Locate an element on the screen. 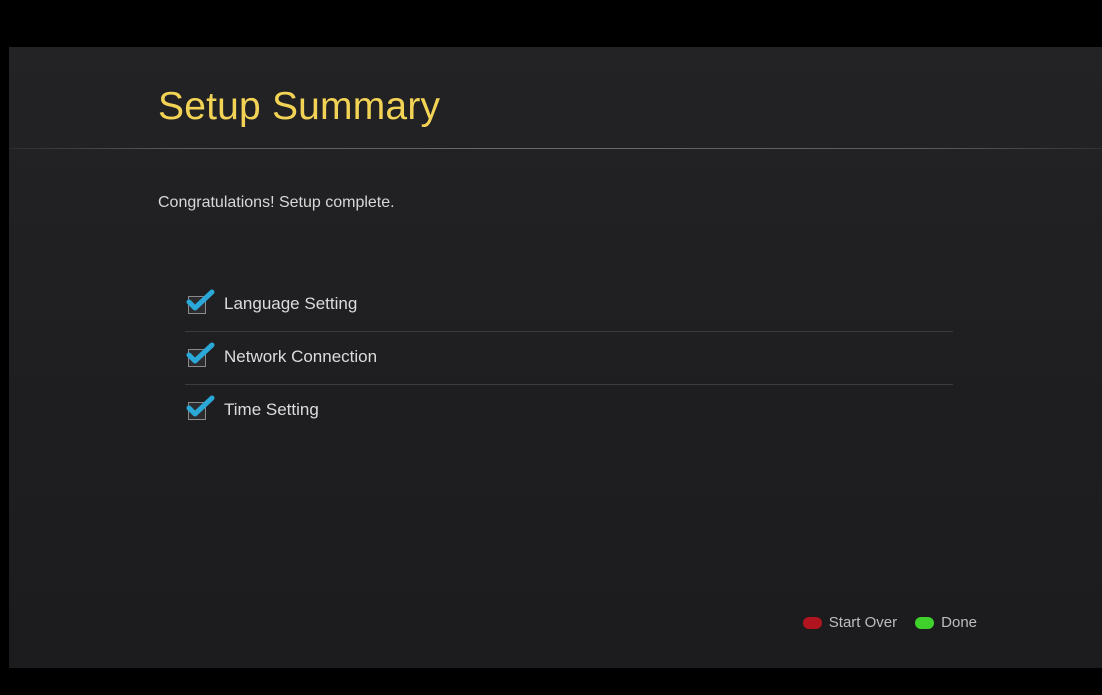 The width and height of the screenshot is (1102, 695). red-key-icon is located at coordinates (812, 622).